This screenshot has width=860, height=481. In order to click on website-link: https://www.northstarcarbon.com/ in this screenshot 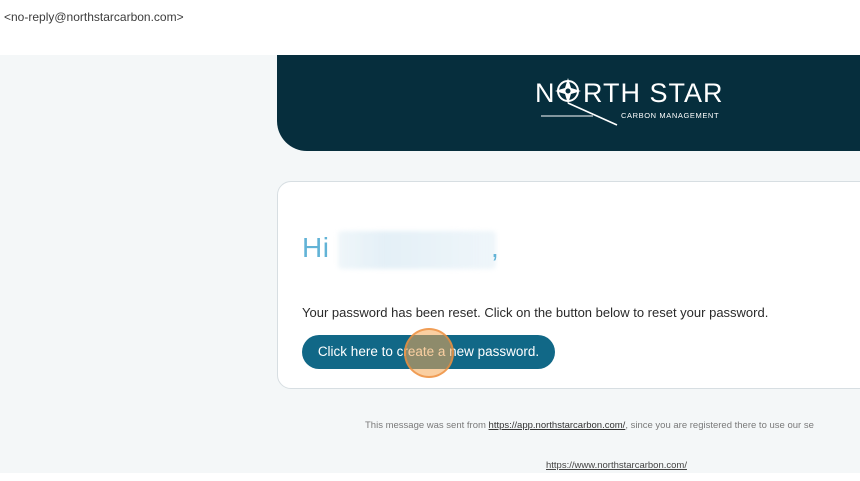, I will do `click(616, 465)`.